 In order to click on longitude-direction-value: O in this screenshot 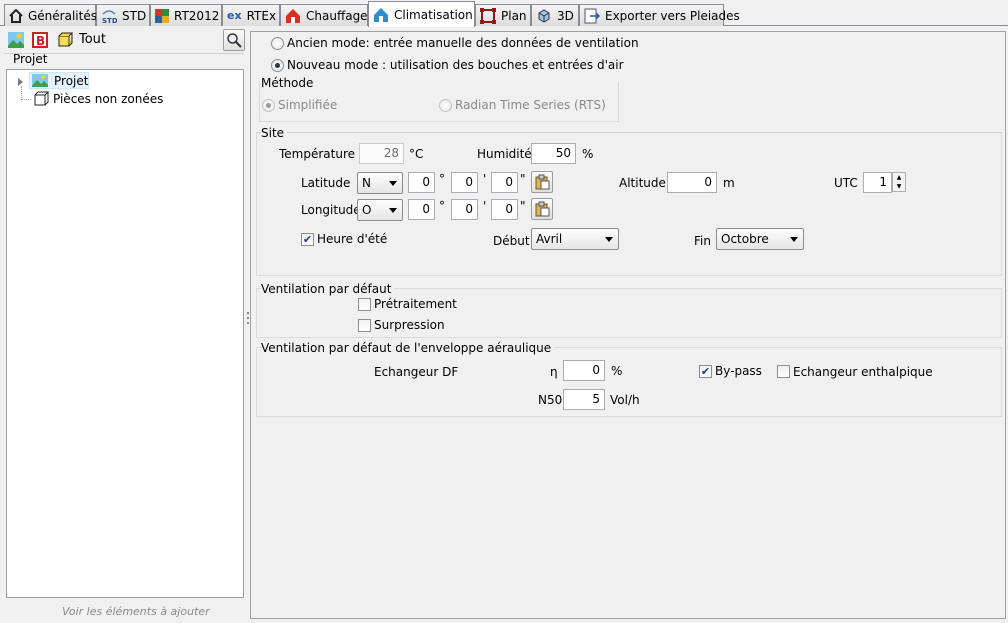, I will do `click(367, 210)`.